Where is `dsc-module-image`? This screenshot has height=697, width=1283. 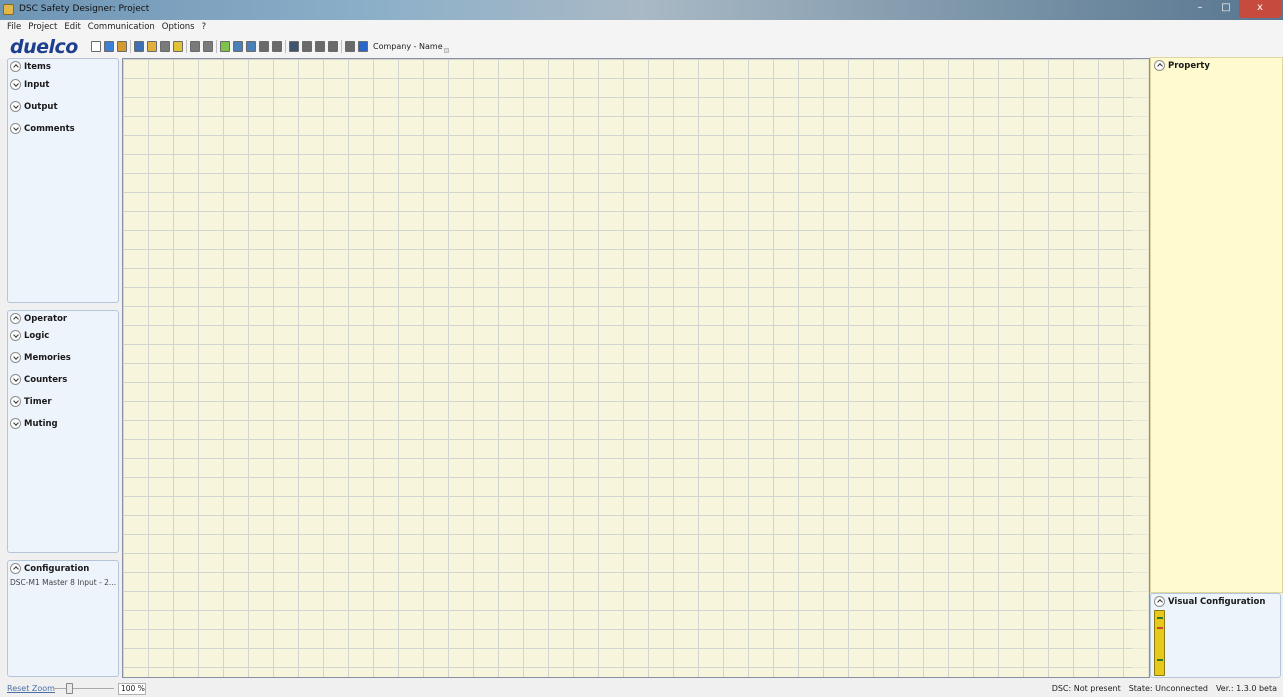
dsc-module-image is located at coordinates (1159, 643).